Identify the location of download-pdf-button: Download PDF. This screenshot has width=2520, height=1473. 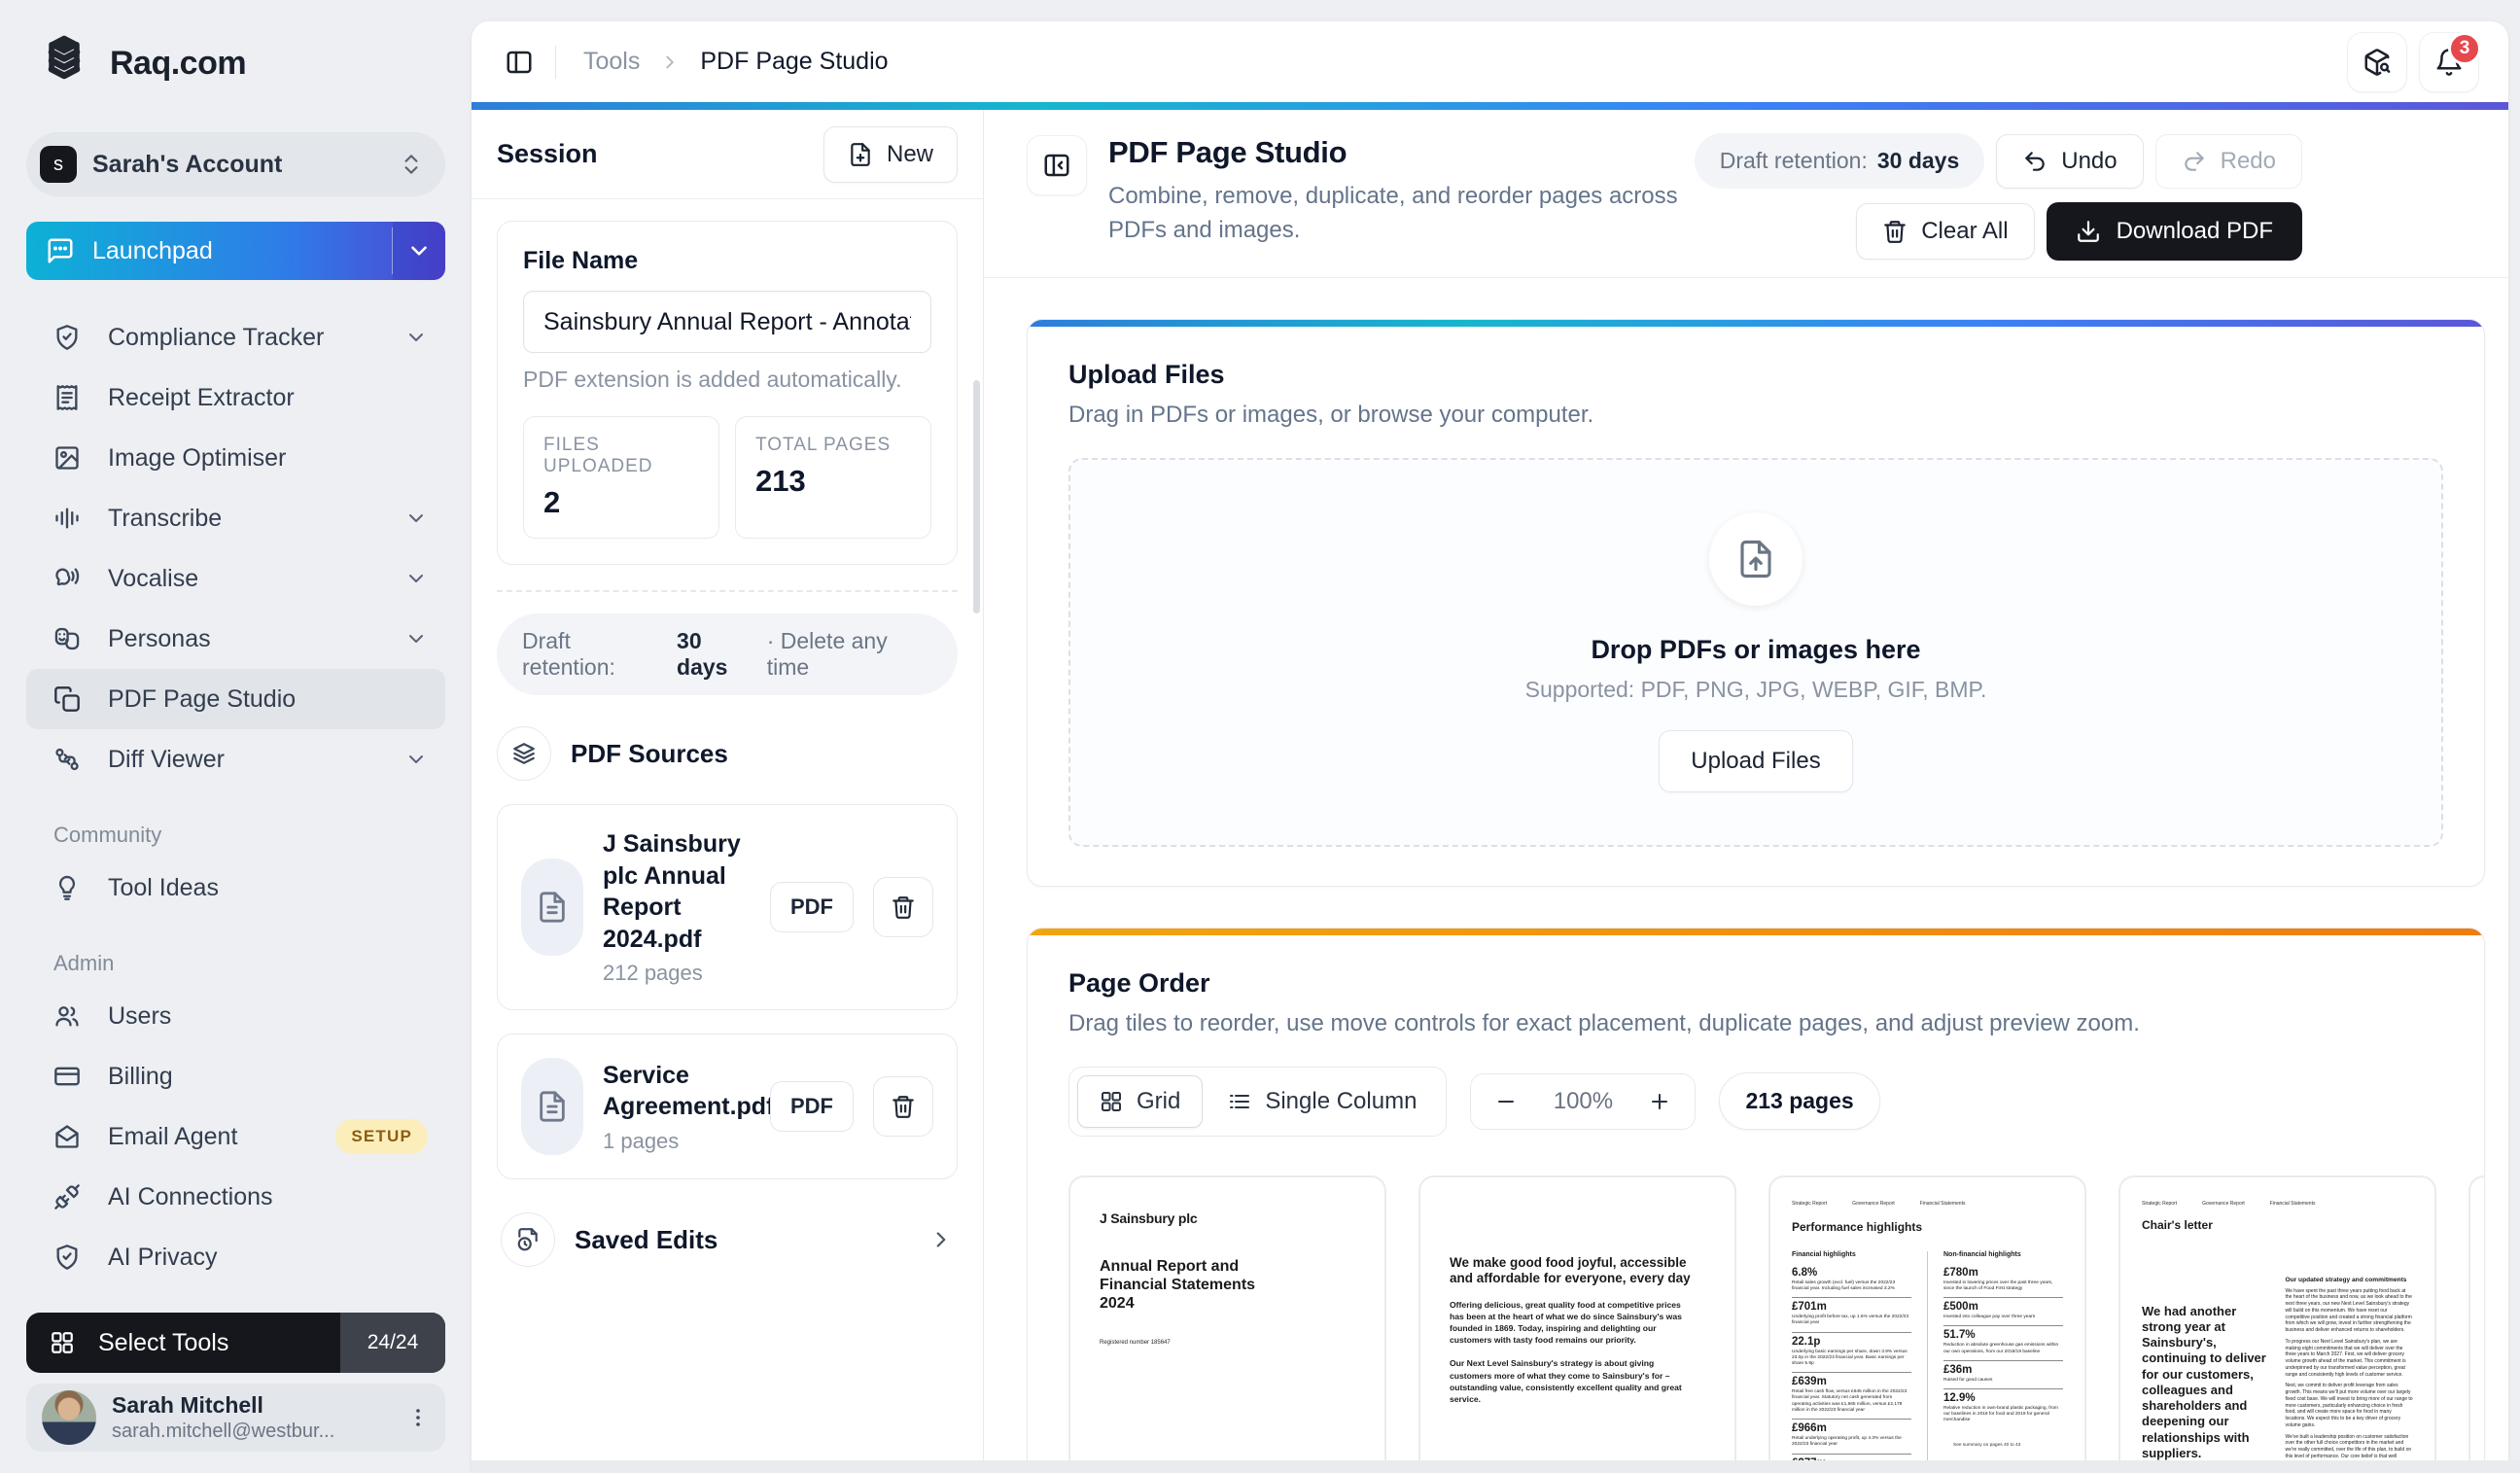
(2174, 231).